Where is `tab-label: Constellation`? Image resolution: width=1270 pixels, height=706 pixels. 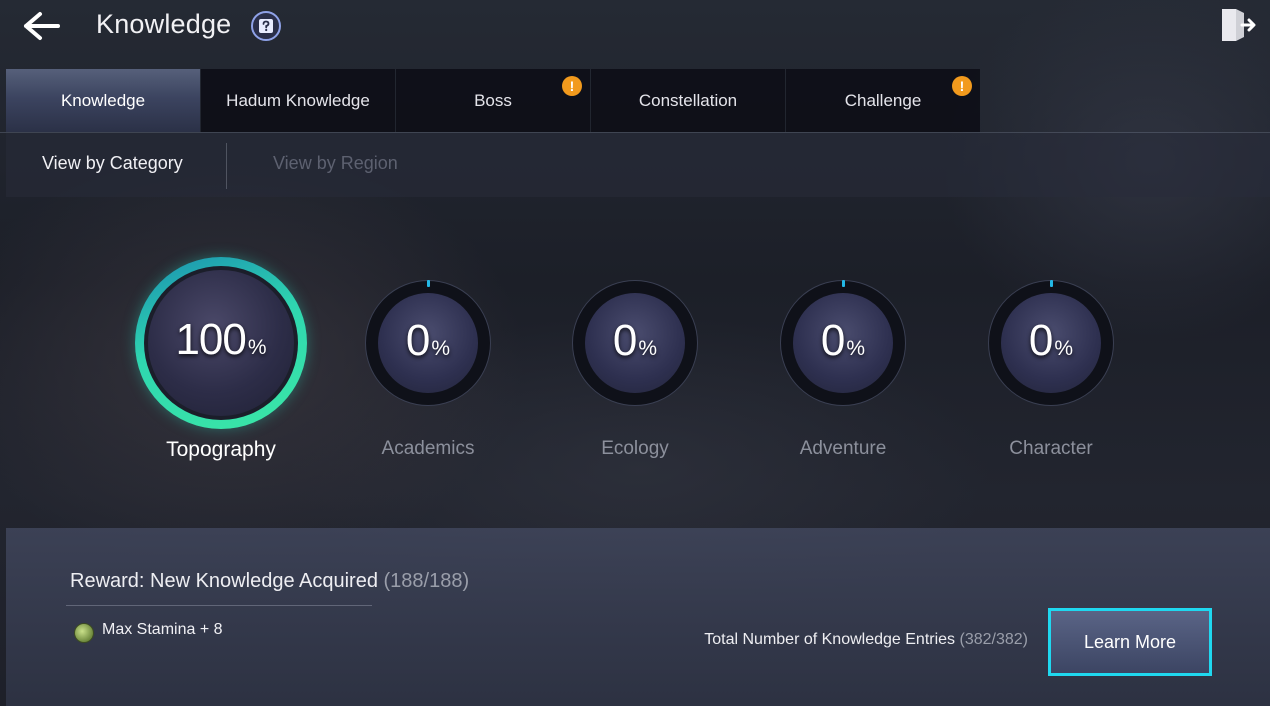 tab-label: Constellation is located at coordinates (688, 100).